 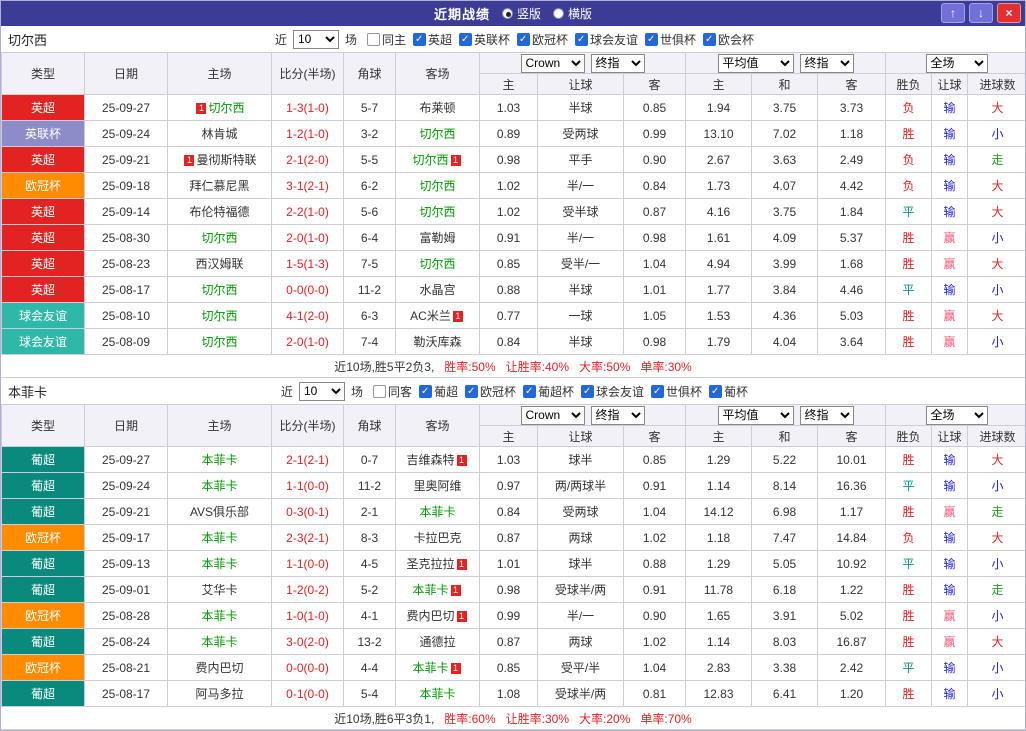 I want to click on result-goals: 大, so click(x=995, y=107).